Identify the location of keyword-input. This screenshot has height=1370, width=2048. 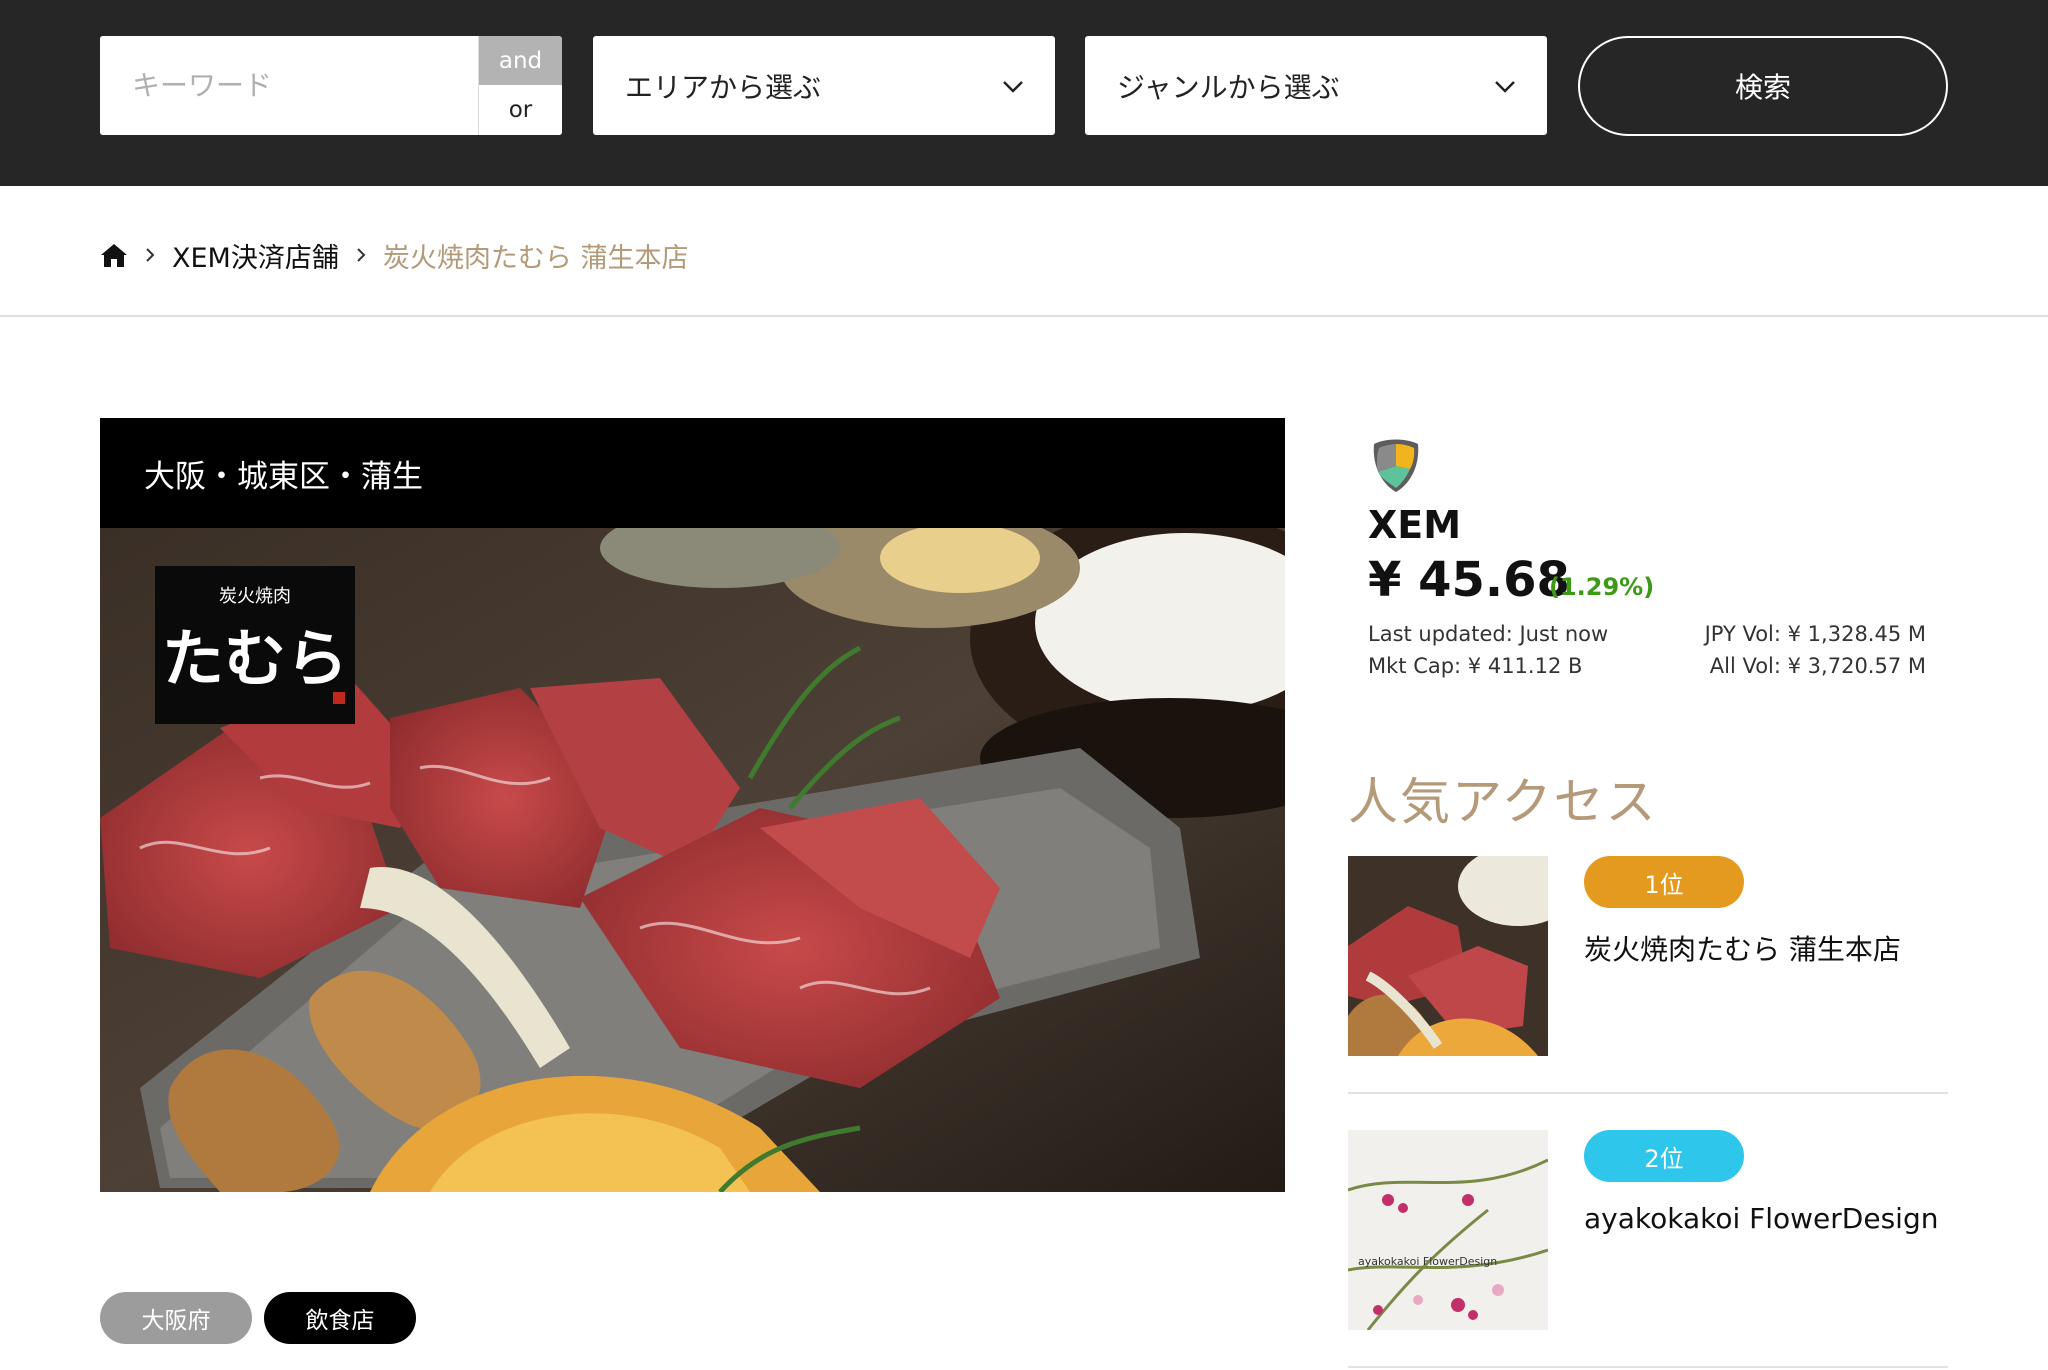
(289, 85).